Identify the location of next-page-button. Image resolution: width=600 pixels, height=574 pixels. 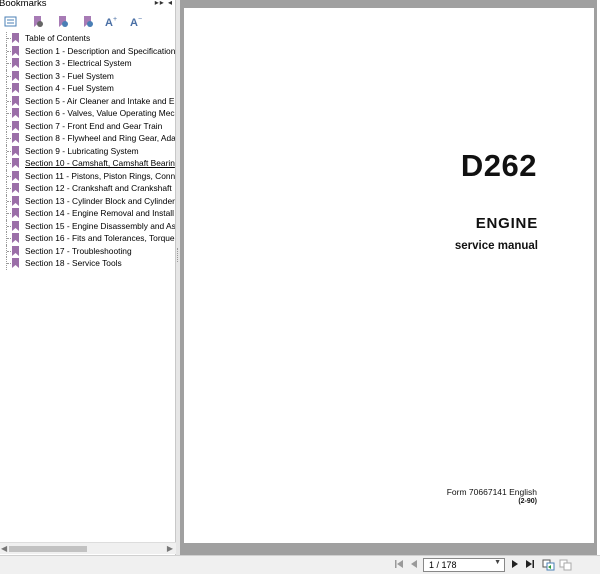
(515, 565).